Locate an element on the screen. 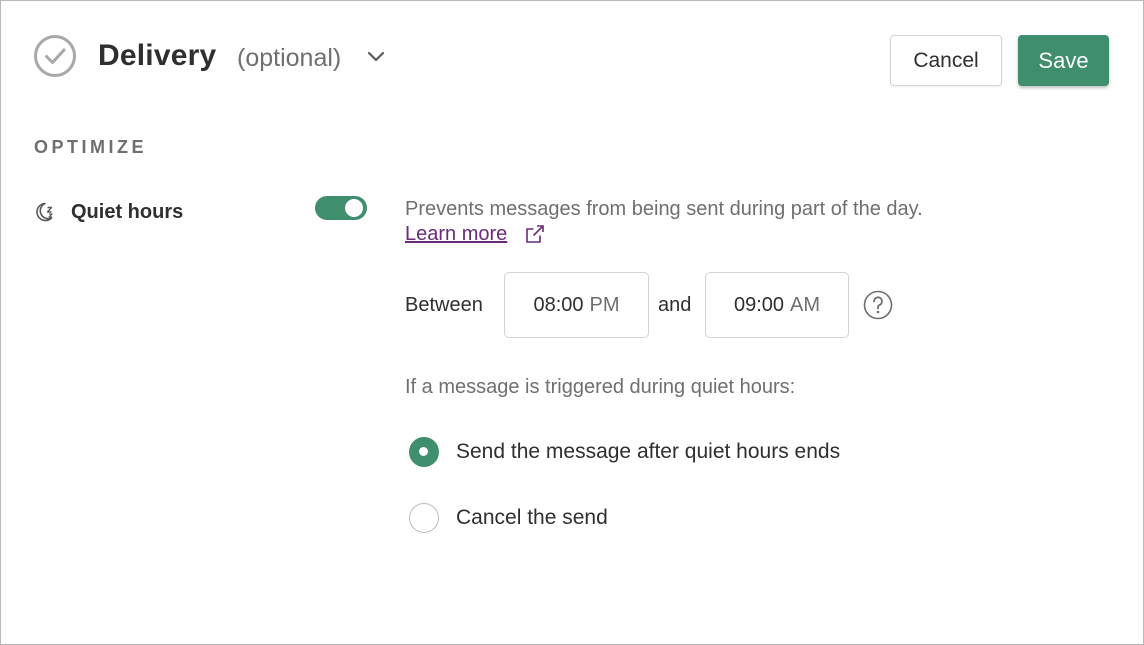  help-icon is located at coordinates (878, 305).